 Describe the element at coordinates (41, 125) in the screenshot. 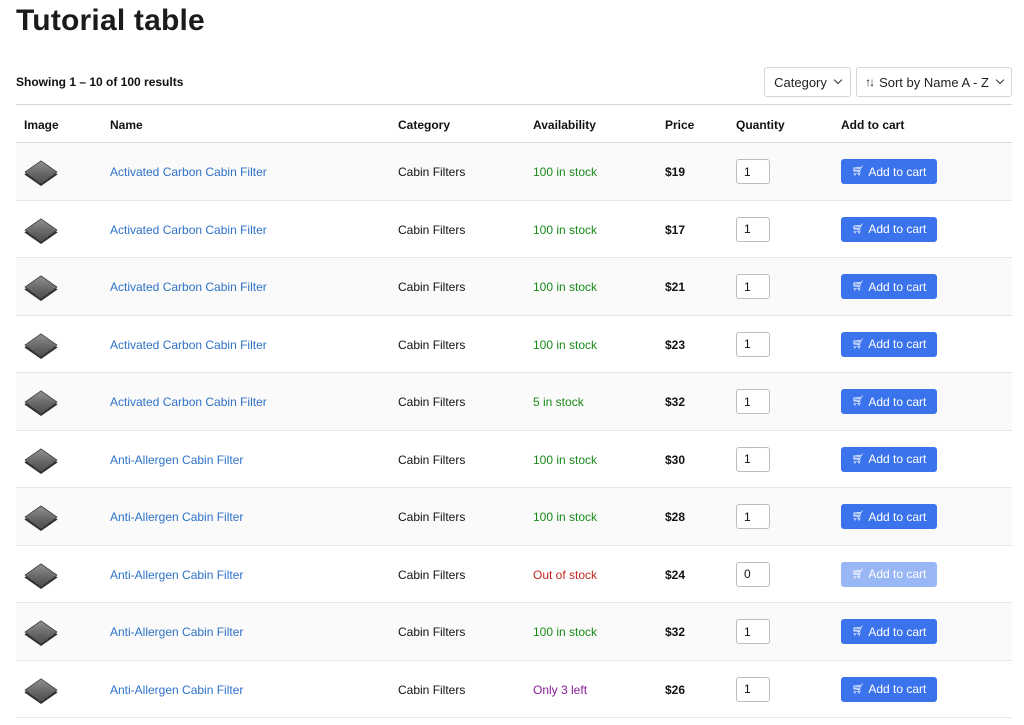

I see `header-image: Image` at that location.